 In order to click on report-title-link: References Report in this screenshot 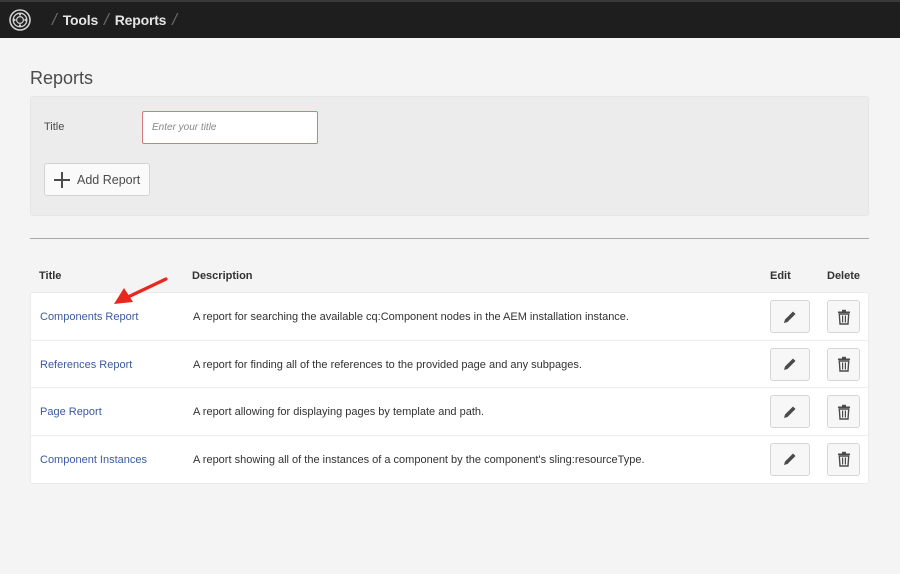, I will do `click(86, 365)`.